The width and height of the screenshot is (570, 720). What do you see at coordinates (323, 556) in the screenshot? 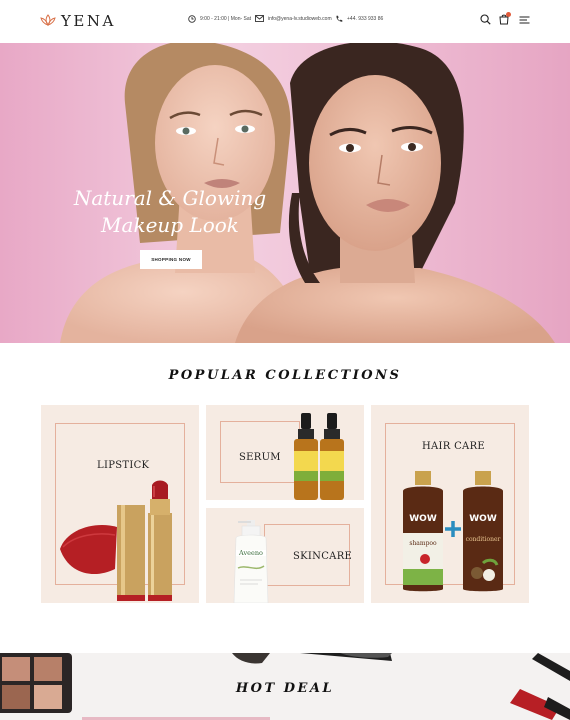
I see `collection-label-skincare: SKINCARE` at bounding box center [323, 556].